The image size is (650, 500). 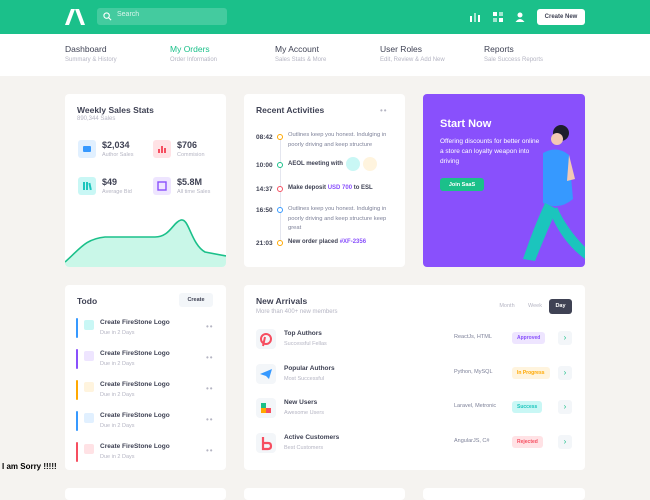 What do you see at coordinates (266, 374) in the screenshot?
I see `telegram-icon` at bounding box center [266, 374].